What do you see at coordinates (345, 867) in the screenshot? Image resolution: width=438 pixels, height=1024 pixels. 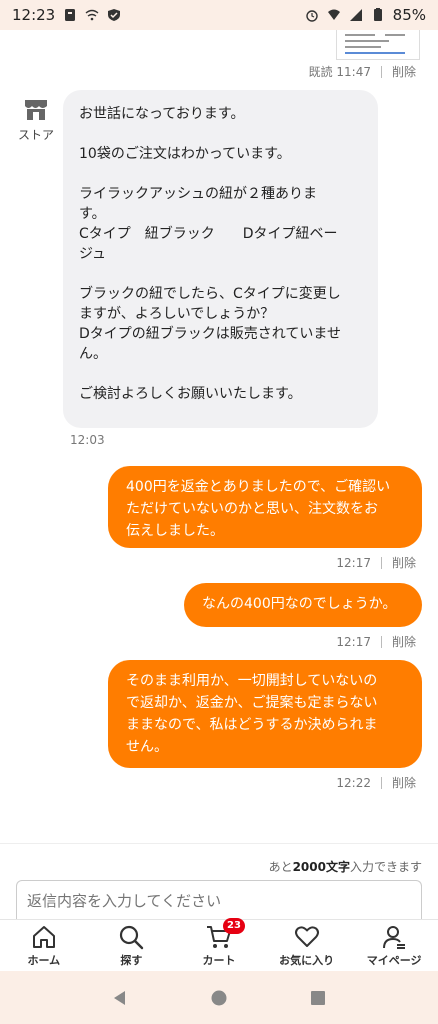 I see `char-count: あと2000文字入力できます` at bounding box center [345, 867].